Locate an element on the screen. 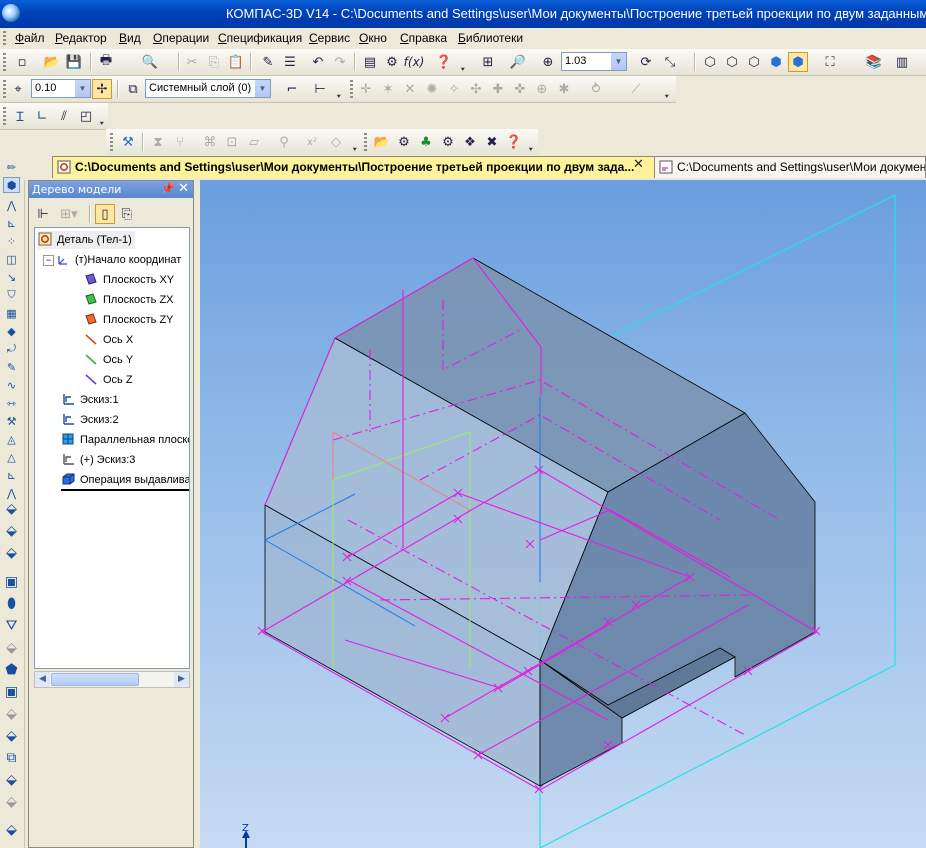 This screenshot has width=926, height=848. properties-icon: ✎ is located at coordinates (268, 62).